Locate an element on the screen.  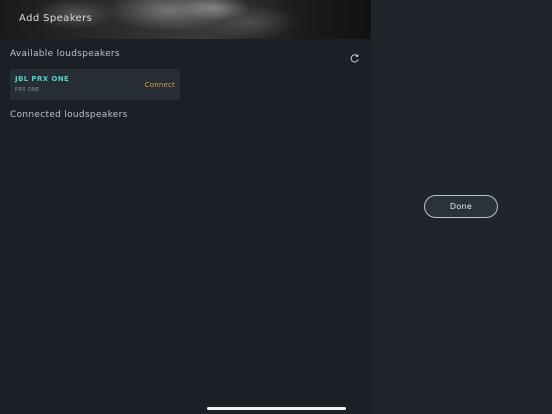
done-button: Done is located at coordinates (461, 206).